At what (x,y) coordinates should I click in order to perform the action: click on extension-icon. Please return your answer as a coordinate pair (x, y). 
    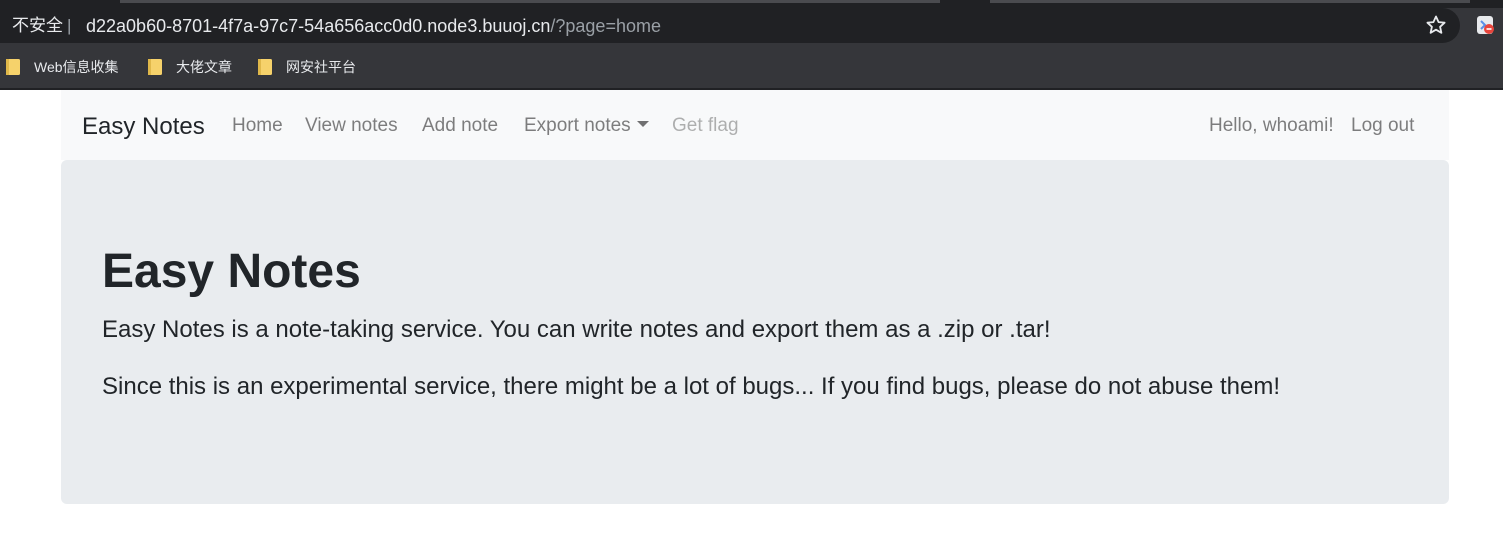
    Looking at the image, I should click on (1486, 25).